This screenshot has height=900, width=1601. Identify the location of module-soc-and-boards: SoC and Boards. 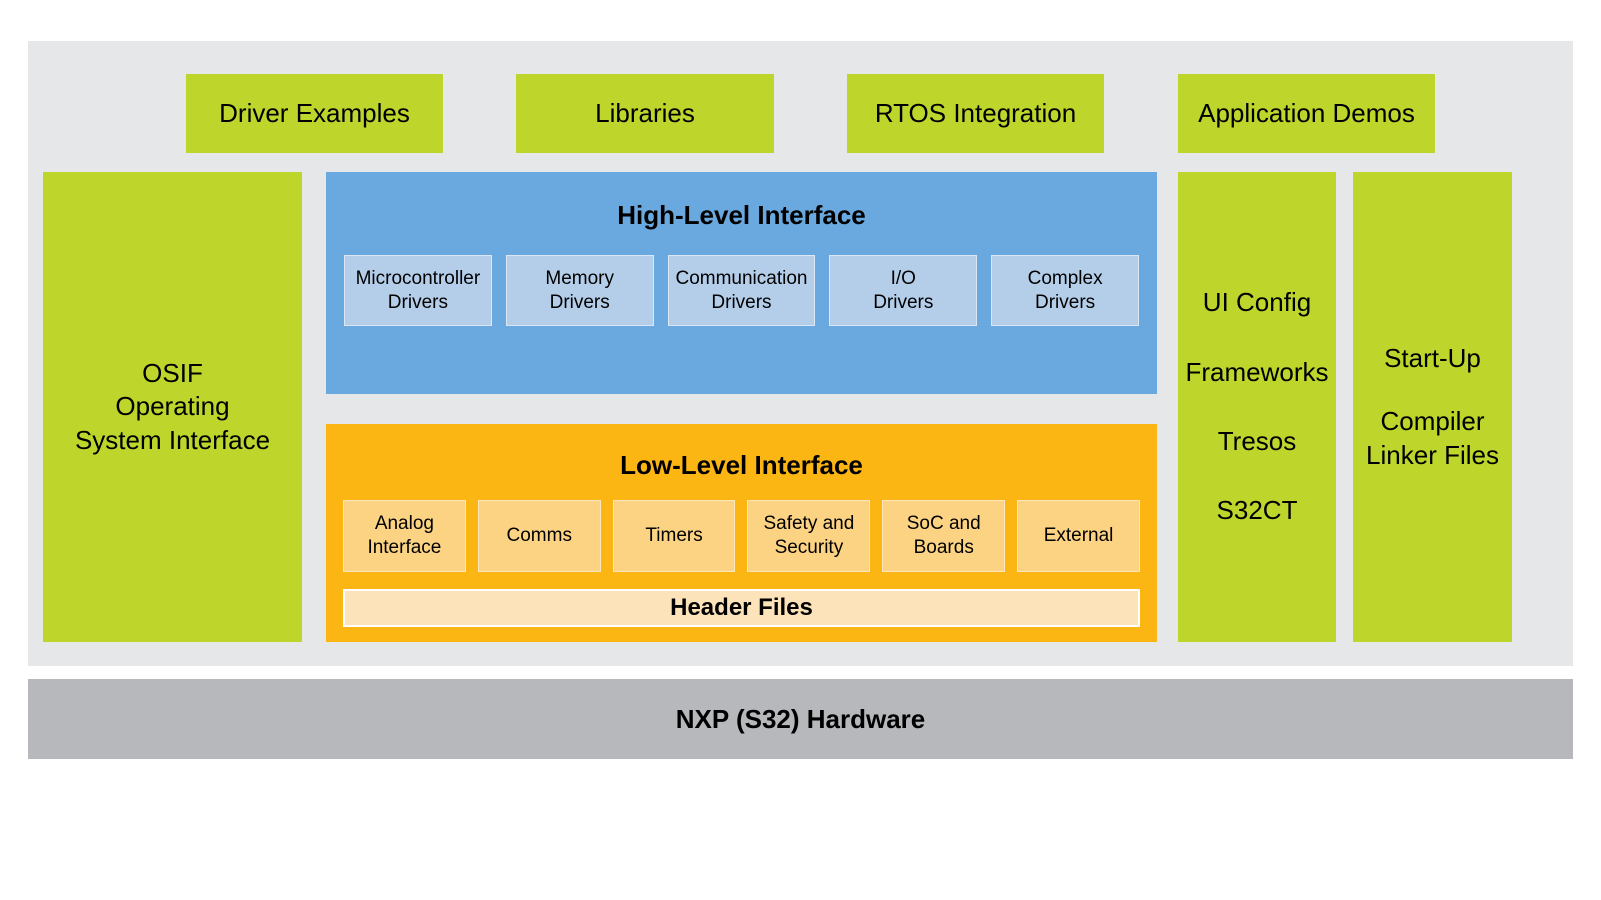
(944, 536).